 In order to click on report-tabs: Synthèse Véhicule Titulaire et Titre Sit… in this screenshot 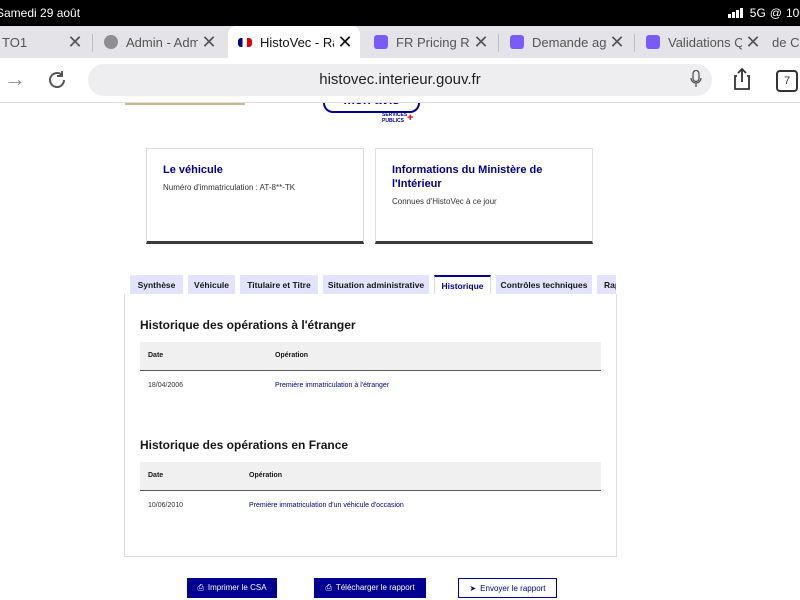, I will do `click(373, 285)`.